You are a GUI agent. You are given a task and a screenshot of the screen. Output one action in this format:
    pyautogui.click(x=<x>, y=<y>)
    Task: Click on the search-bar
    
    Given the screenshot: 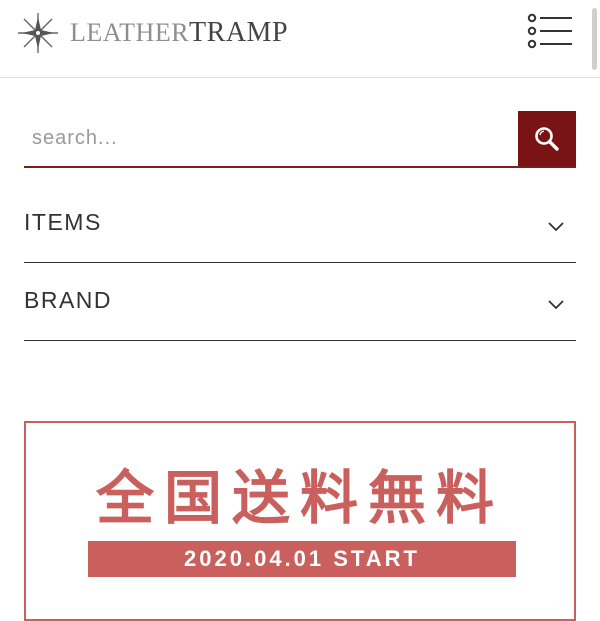 What is the action you would take?
    pyautogui.click(x=300, y=139)
    